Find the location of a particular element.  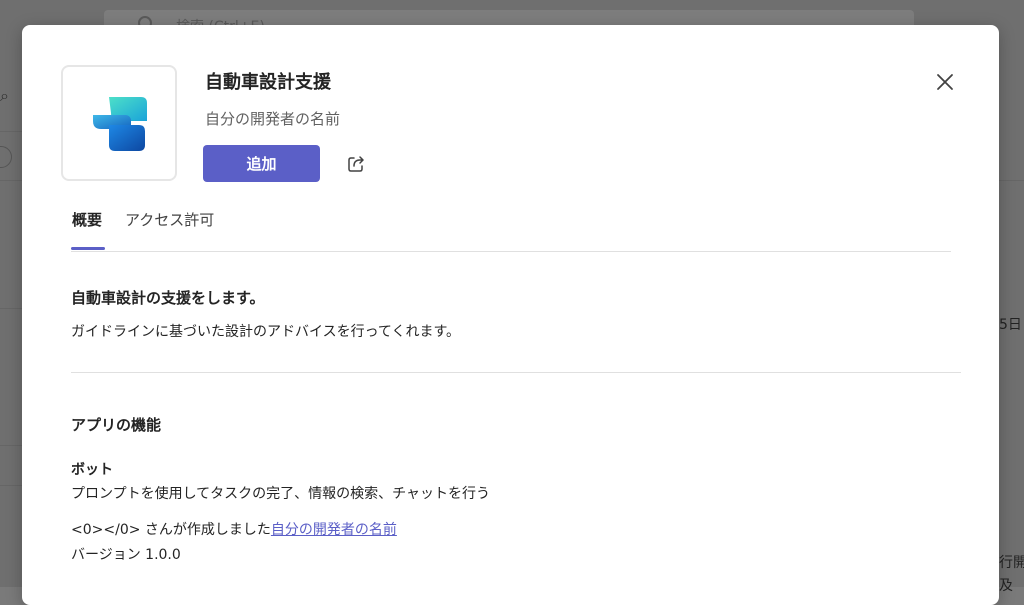

app-icon-tile is located at coordinates (119, 123).